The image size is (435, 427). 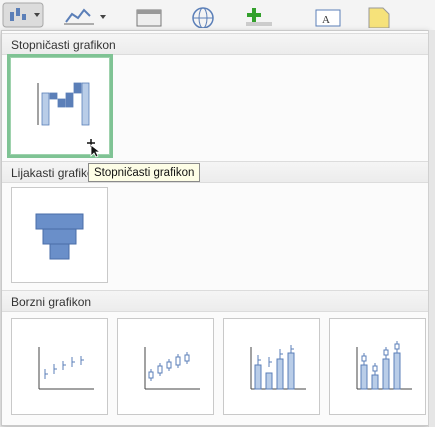 I want to click on stock-volume-ohlc-chart-icon, so click(x=384, y=365).